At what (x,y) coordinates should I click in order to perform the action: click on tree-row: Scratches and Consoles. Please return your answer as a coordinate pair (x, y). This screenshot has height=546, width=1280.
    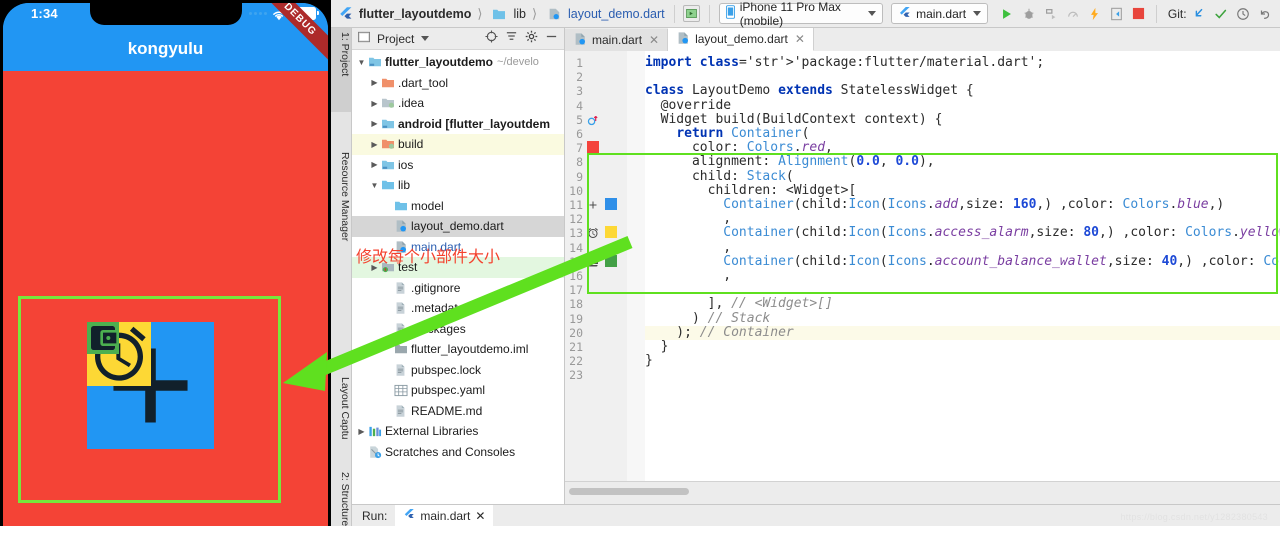
    Looking at the image, I should click on (458, 452).